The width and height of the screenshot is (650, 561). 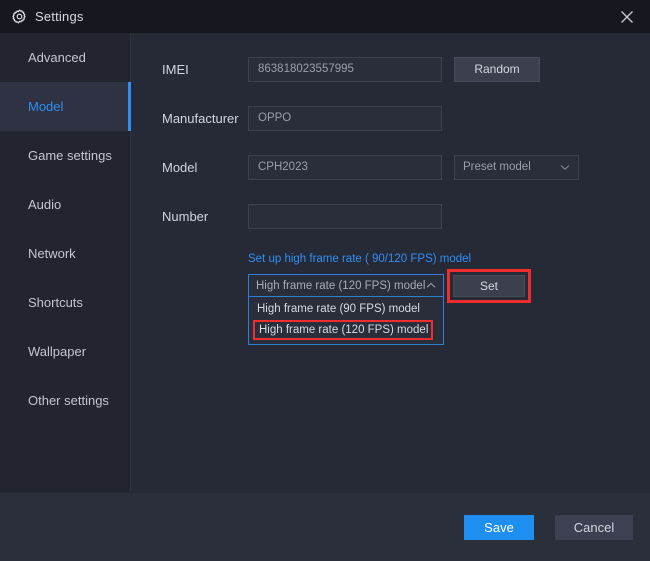 I want to click on save-button: Save, so click(x=499, y=527).